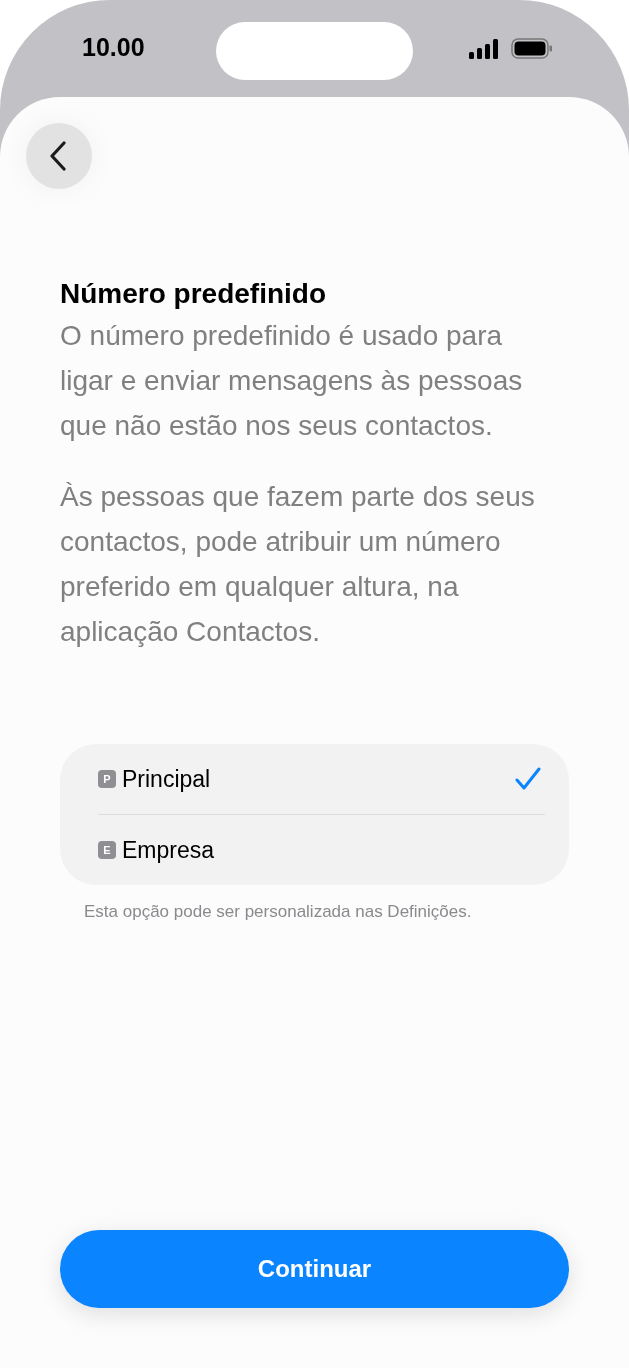  I want to click on label-badge: P, so click(107, 779).